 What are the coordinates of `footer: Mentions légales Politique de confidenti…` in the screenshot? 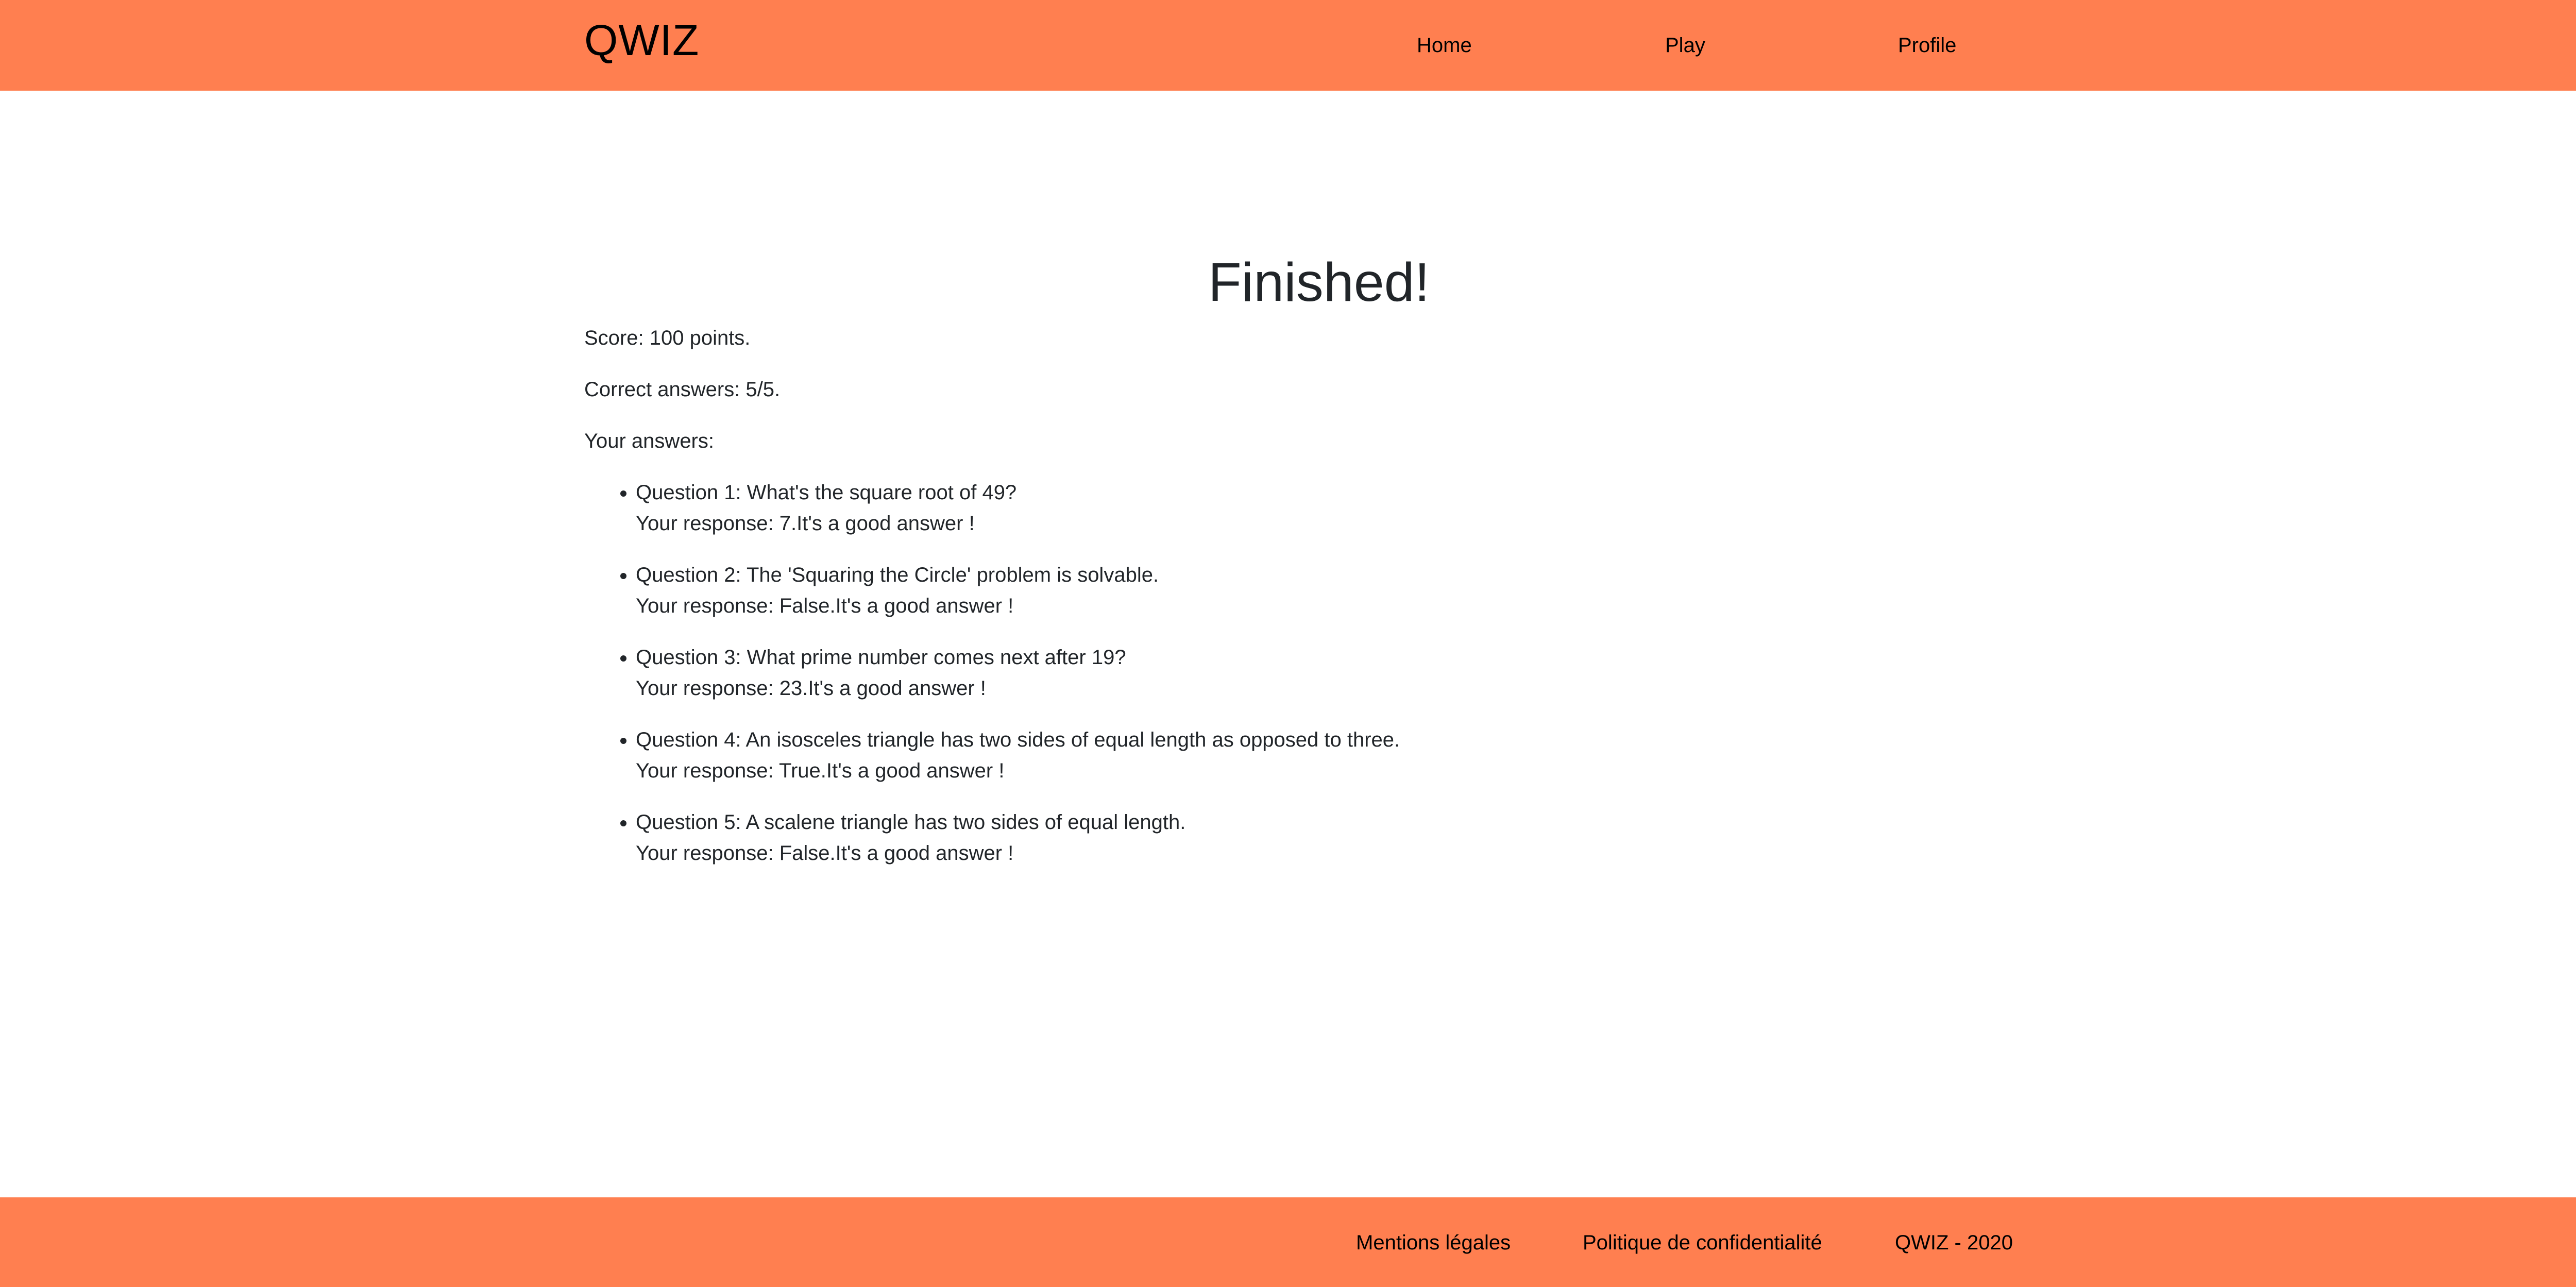 It's located at (1288, 1242).